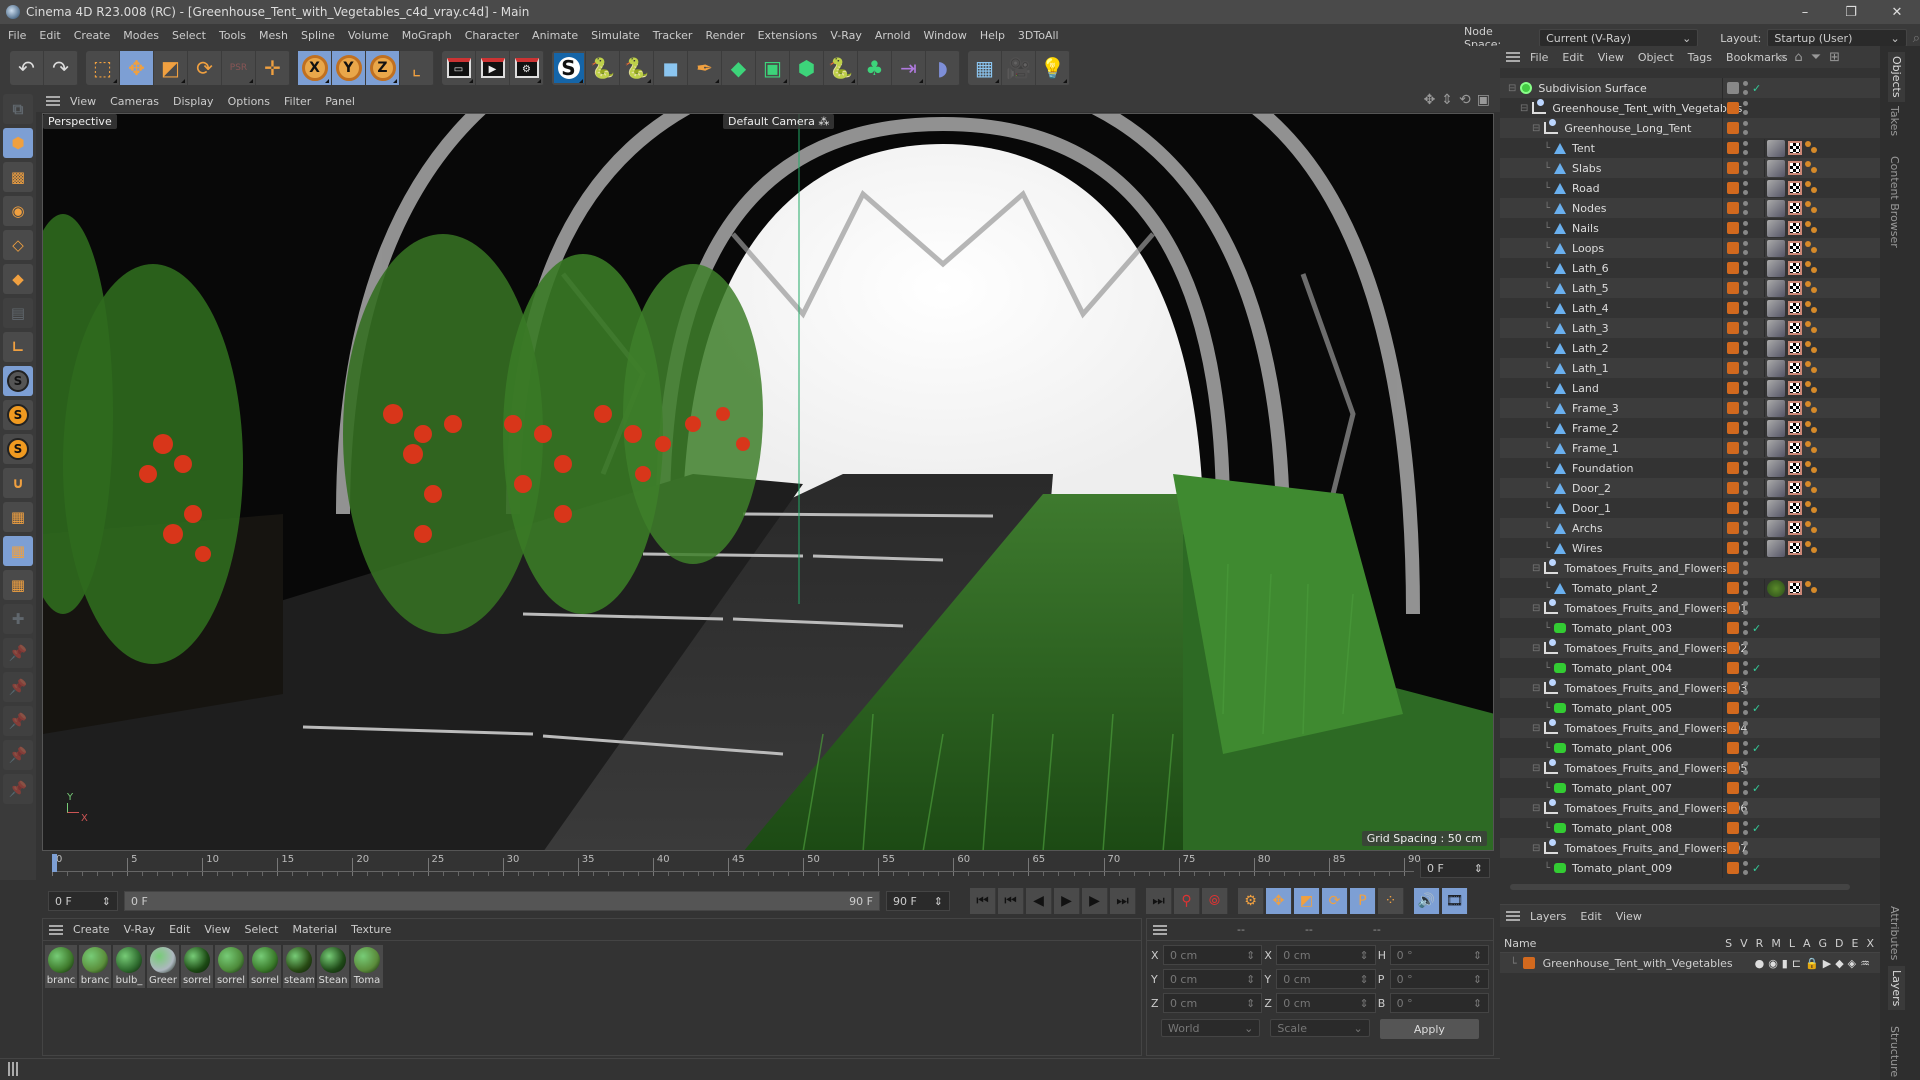 The image size is (1920, 1080). I want to click on menu-select: Select, so click(189, 35).